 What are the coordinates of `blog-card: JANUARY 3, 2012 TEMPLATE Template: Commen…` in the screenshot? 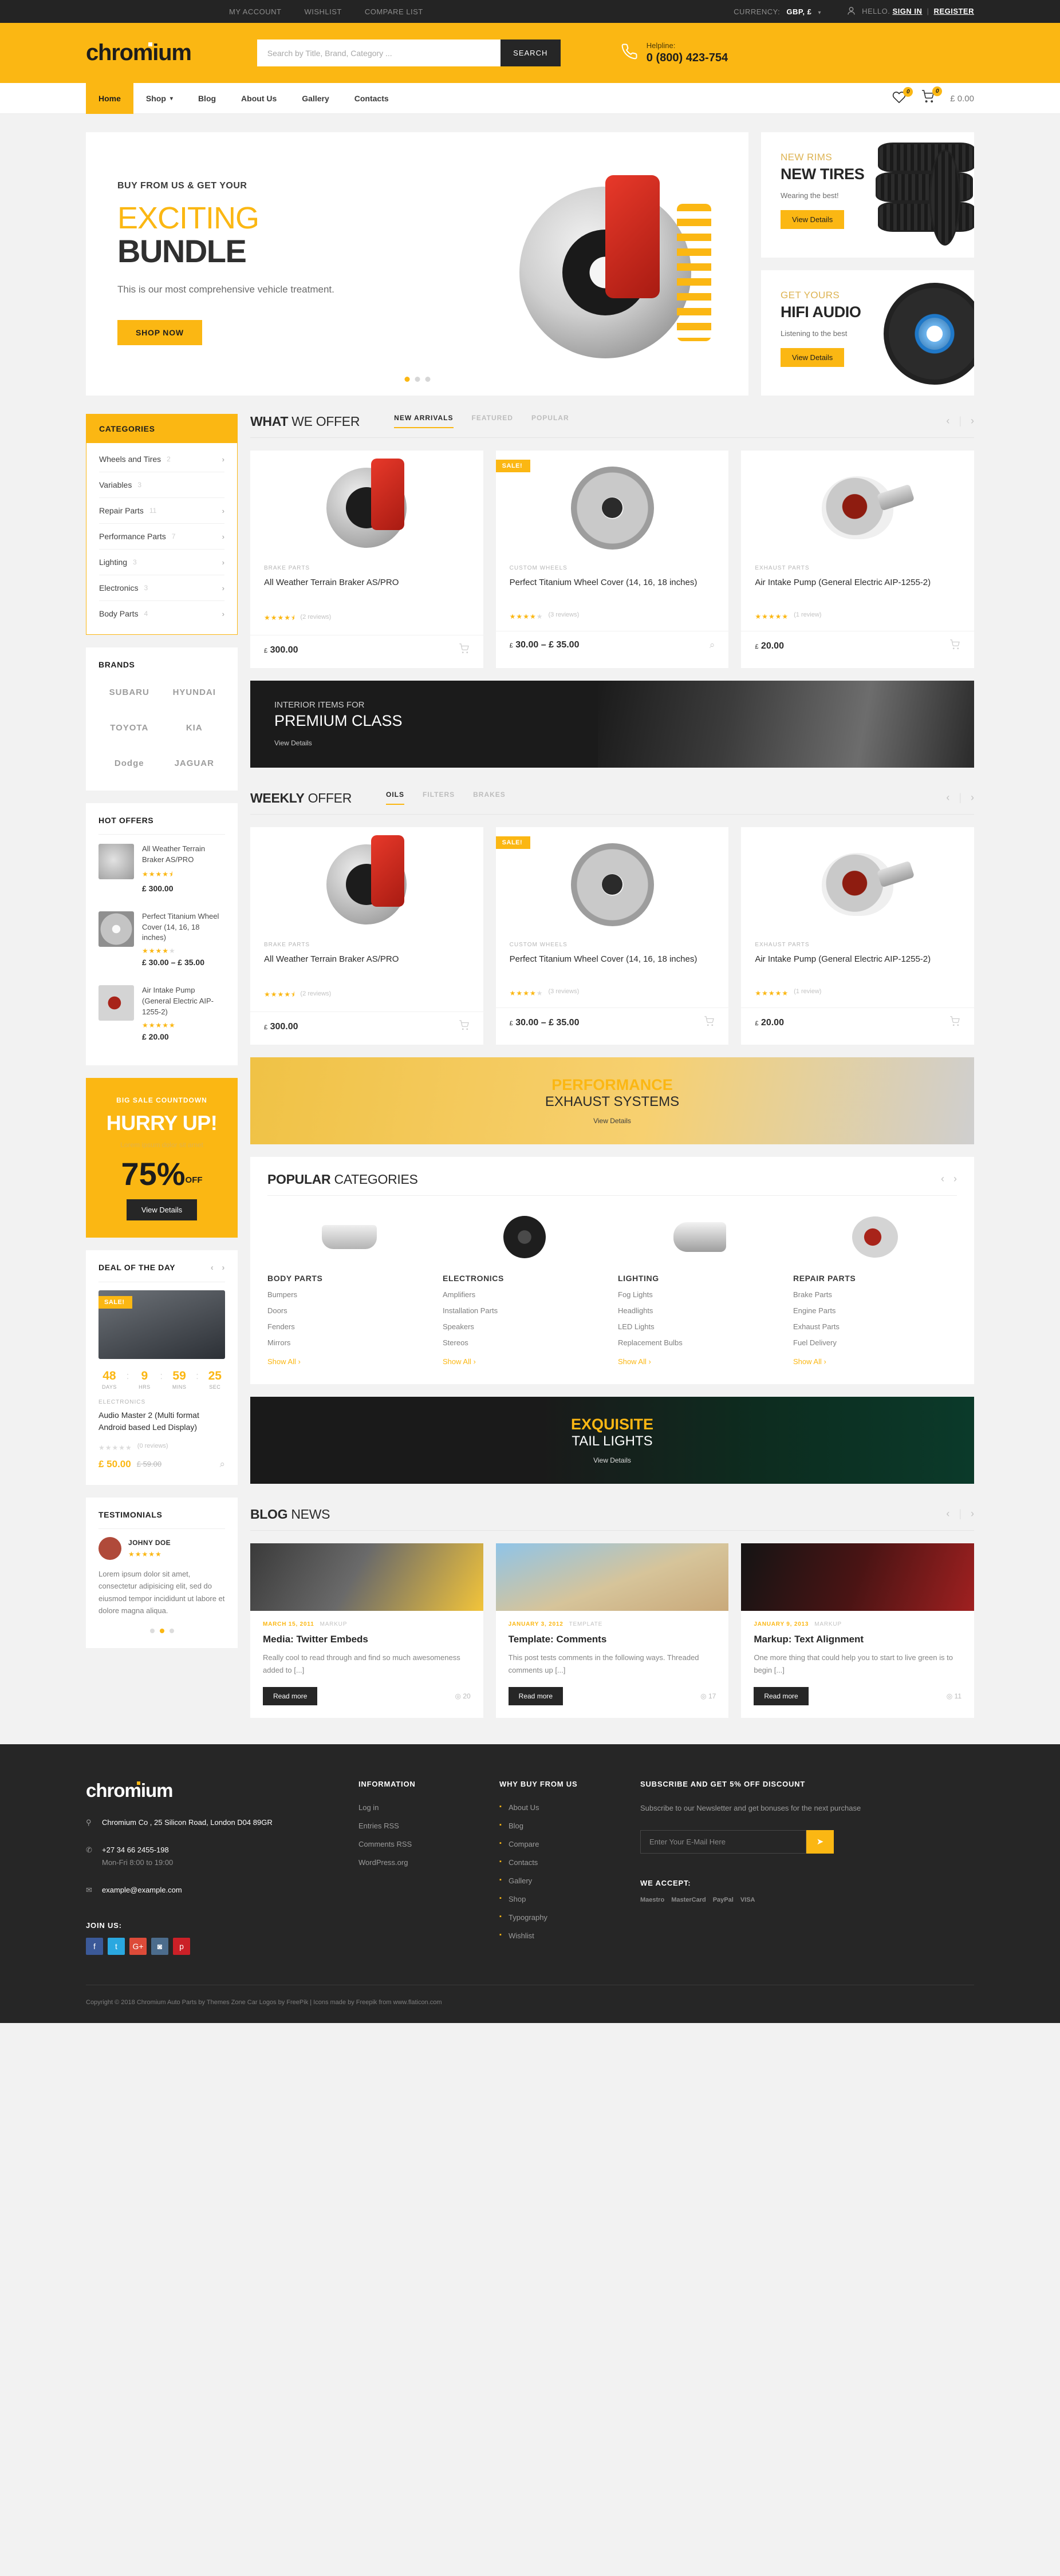 It's located at (612, 1630).